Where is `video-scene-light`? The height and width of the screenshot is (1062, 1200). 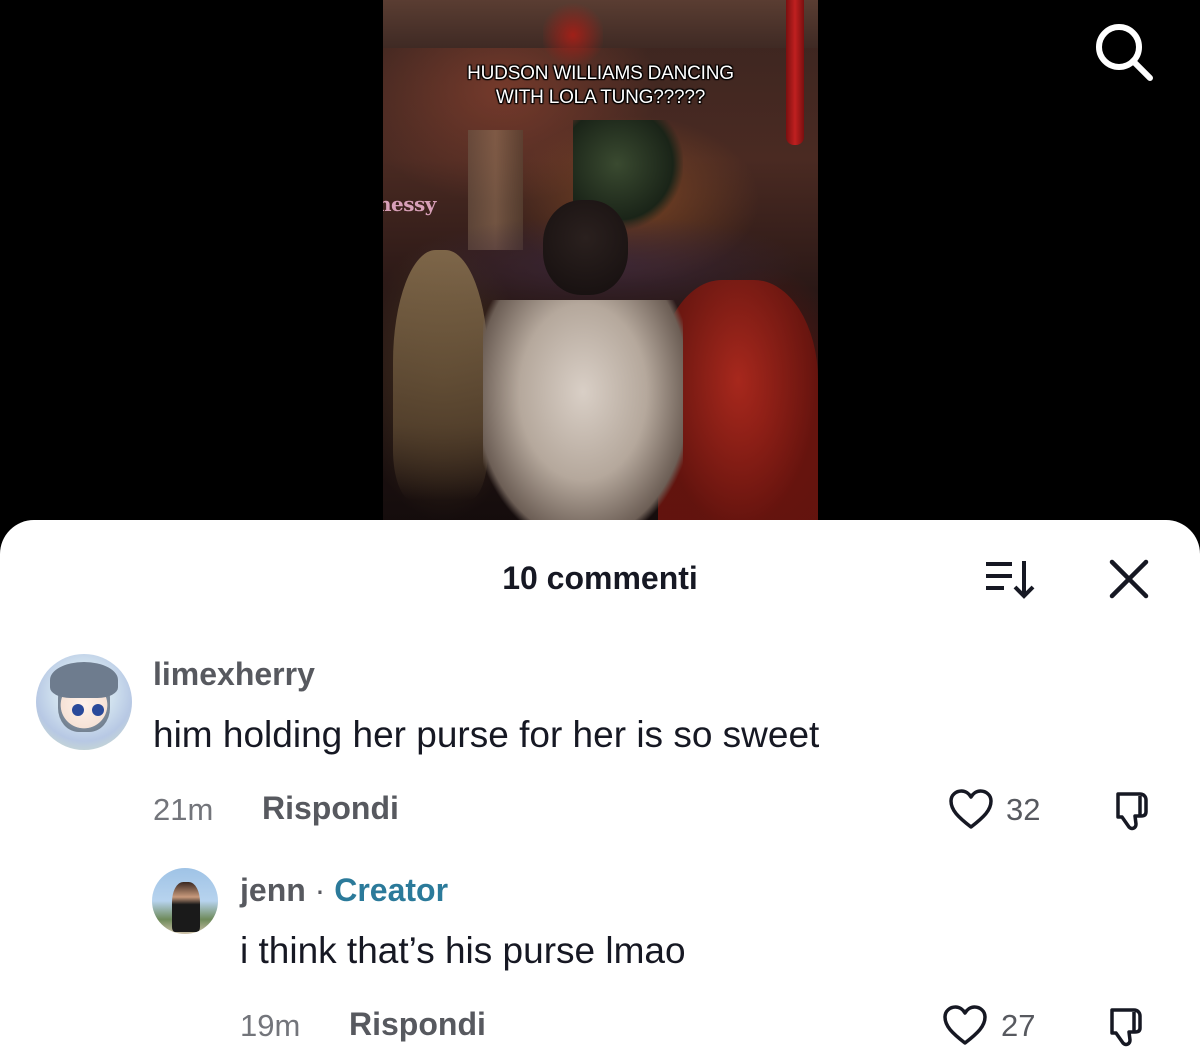 video-scene-light is located at coordinates (573, 35).